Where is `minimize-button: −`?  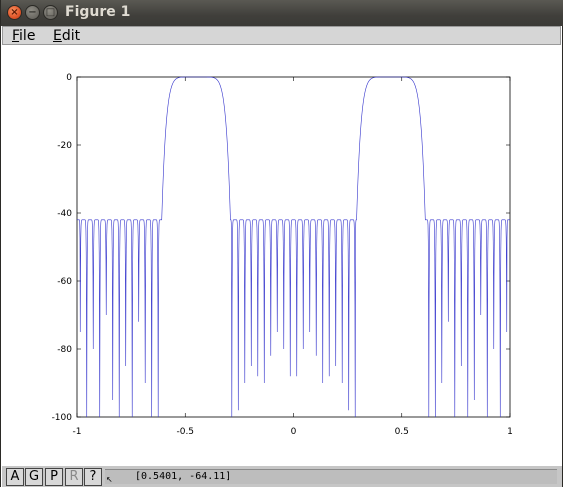
minimize-button: − is located at coordinates (32, 12).